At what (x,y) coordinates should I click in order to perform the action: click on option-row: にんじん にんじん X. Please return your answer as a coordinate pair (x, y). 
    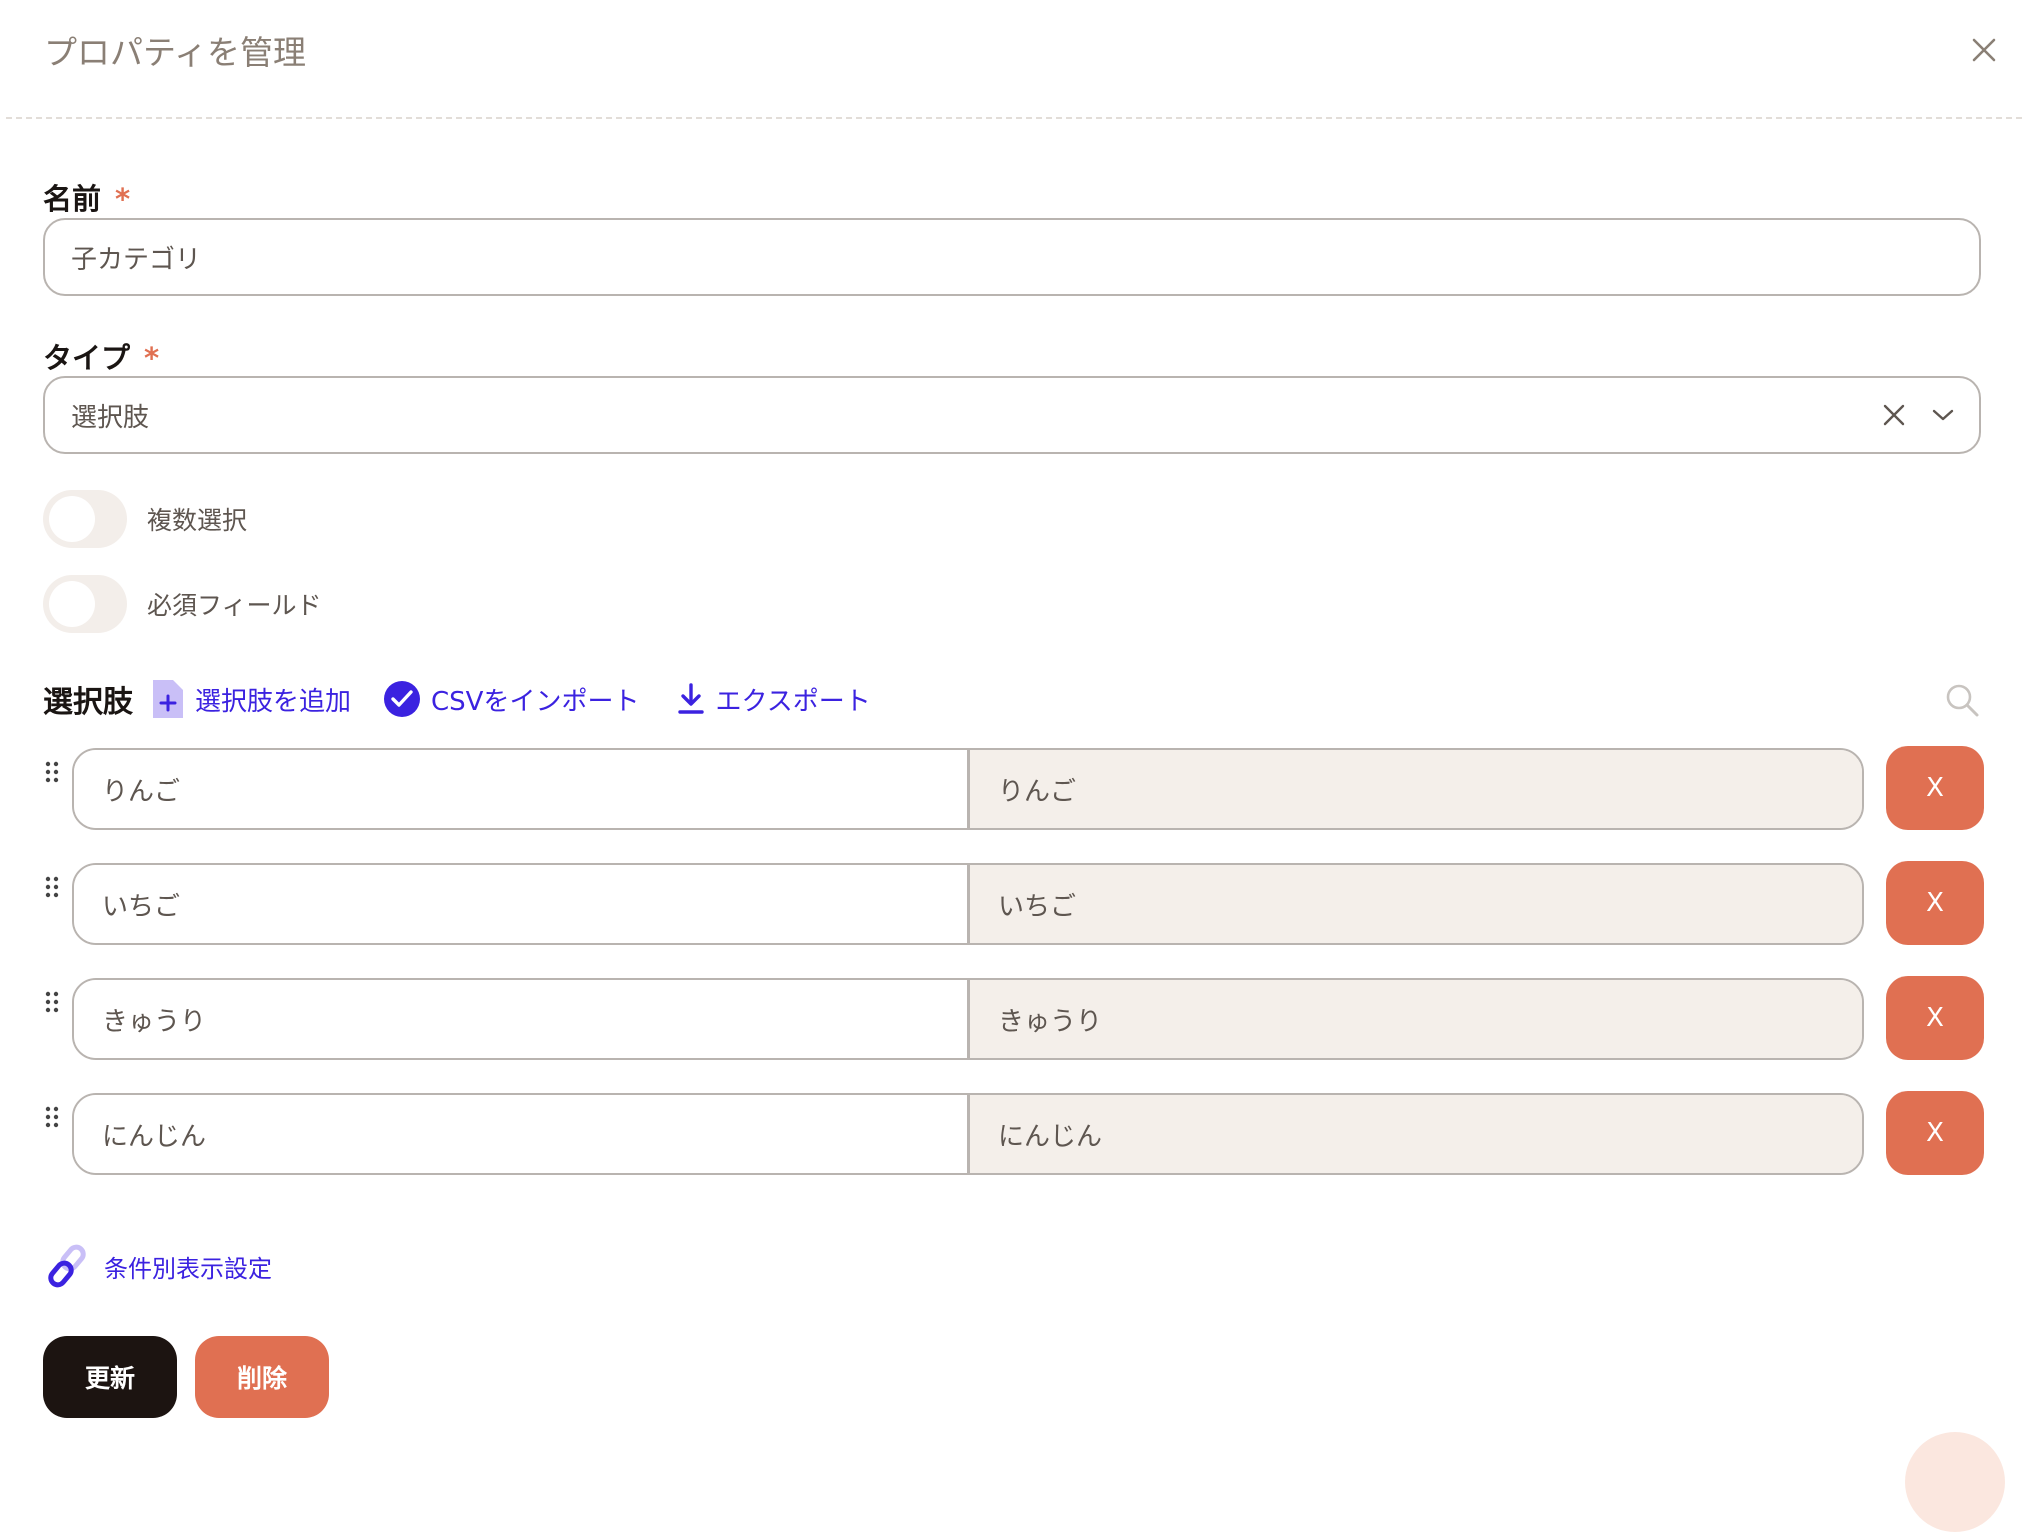
    Looking at the image, I should click on (1013, 1133).